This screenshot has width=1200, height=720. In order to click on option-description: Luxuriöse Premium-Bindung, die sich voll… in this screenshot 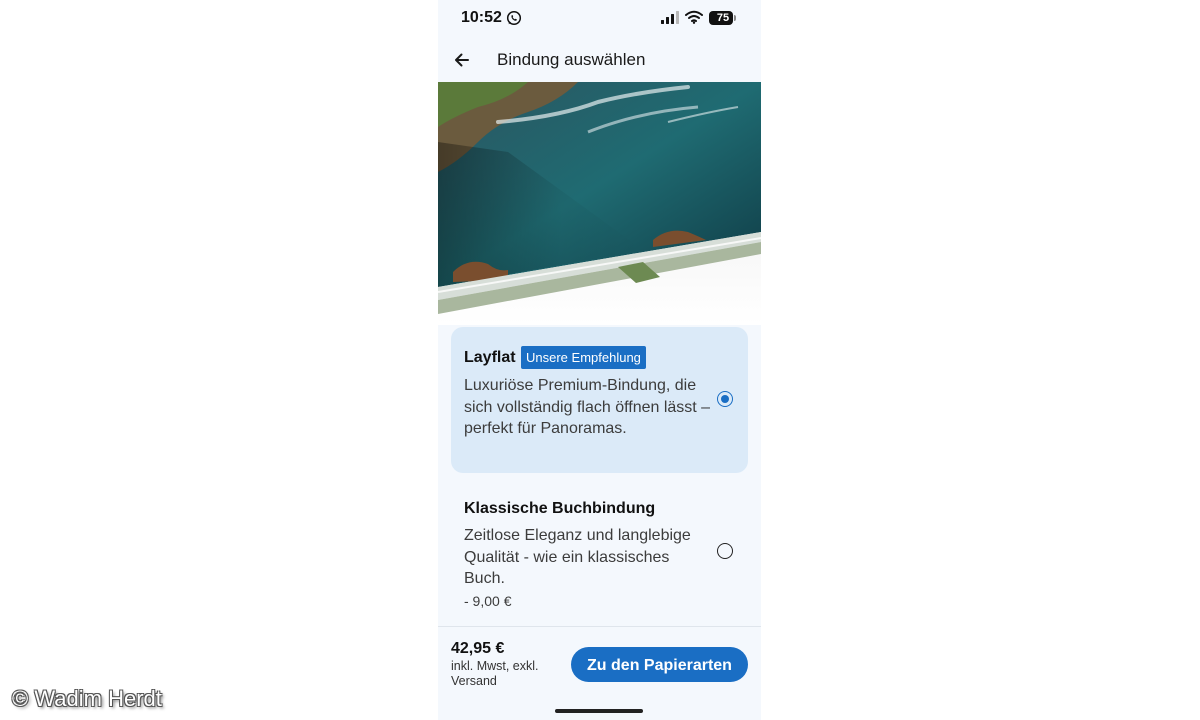, I will do `click(587, 407)`.